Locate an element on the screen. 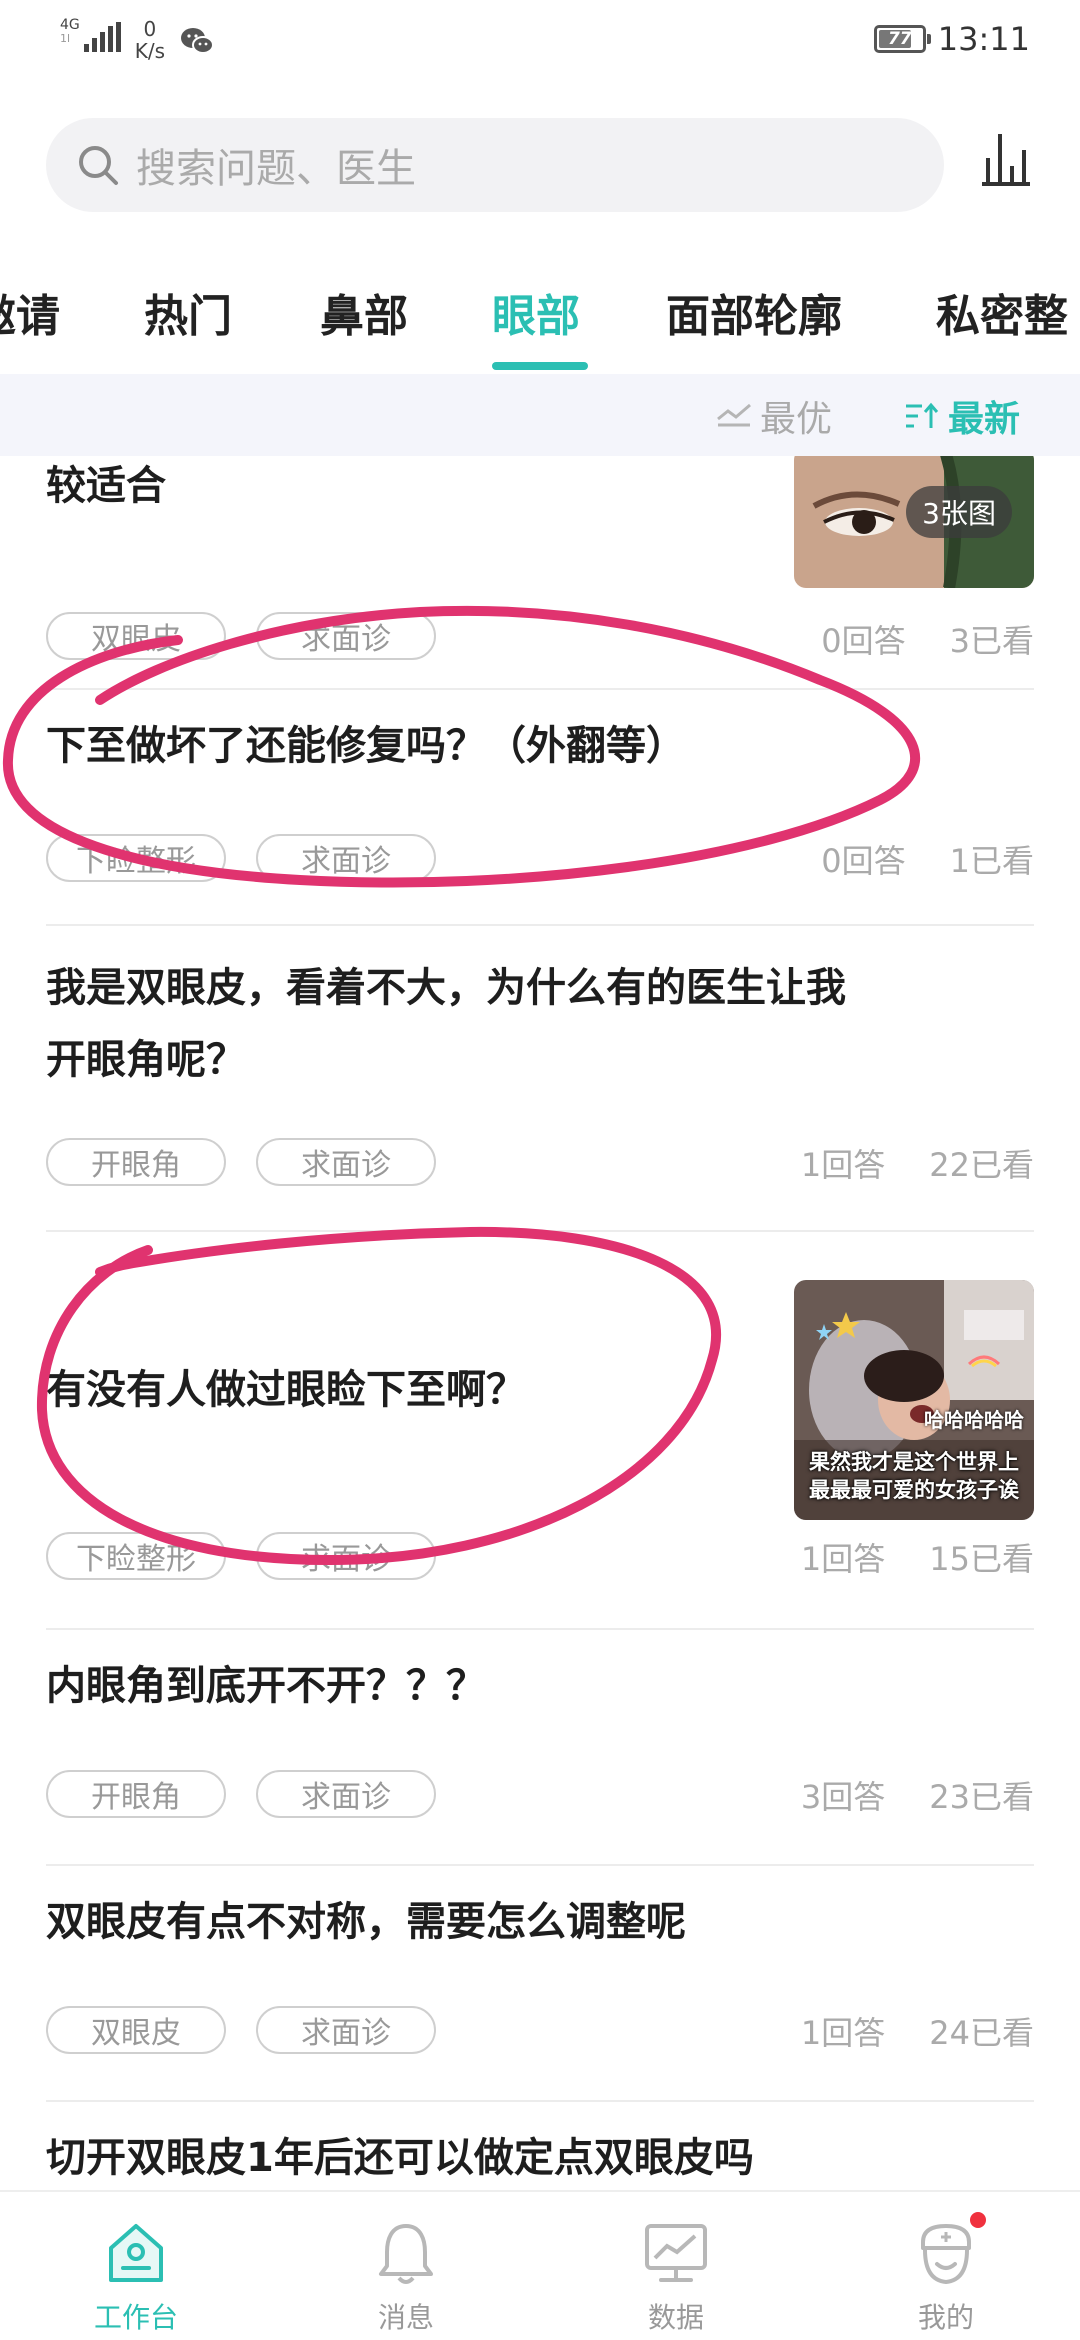 The width and height of the screenshot is (1080, 2340). question-title: 切开双眼皮1年后还可以做定点双眼皮吗 is located at coordinates (400, 2158).